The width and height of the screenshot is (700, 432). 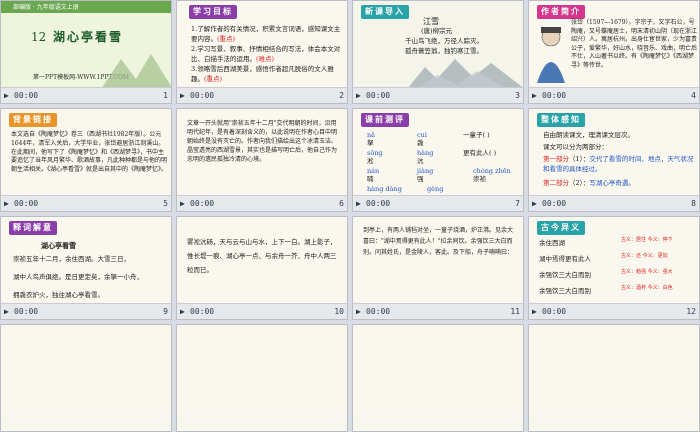 I want to click on passage-line-1: 崇祯五年十二月，余住西湖。大雪三日，, so click(x=71, y=259).